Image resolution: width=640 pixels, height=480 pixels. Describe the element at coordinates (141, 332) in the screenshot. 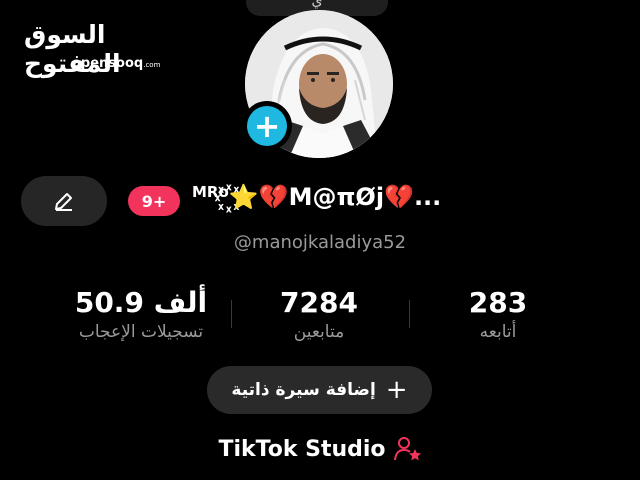

I see `likes-label: تسجيلات الإعجاب` at that location.